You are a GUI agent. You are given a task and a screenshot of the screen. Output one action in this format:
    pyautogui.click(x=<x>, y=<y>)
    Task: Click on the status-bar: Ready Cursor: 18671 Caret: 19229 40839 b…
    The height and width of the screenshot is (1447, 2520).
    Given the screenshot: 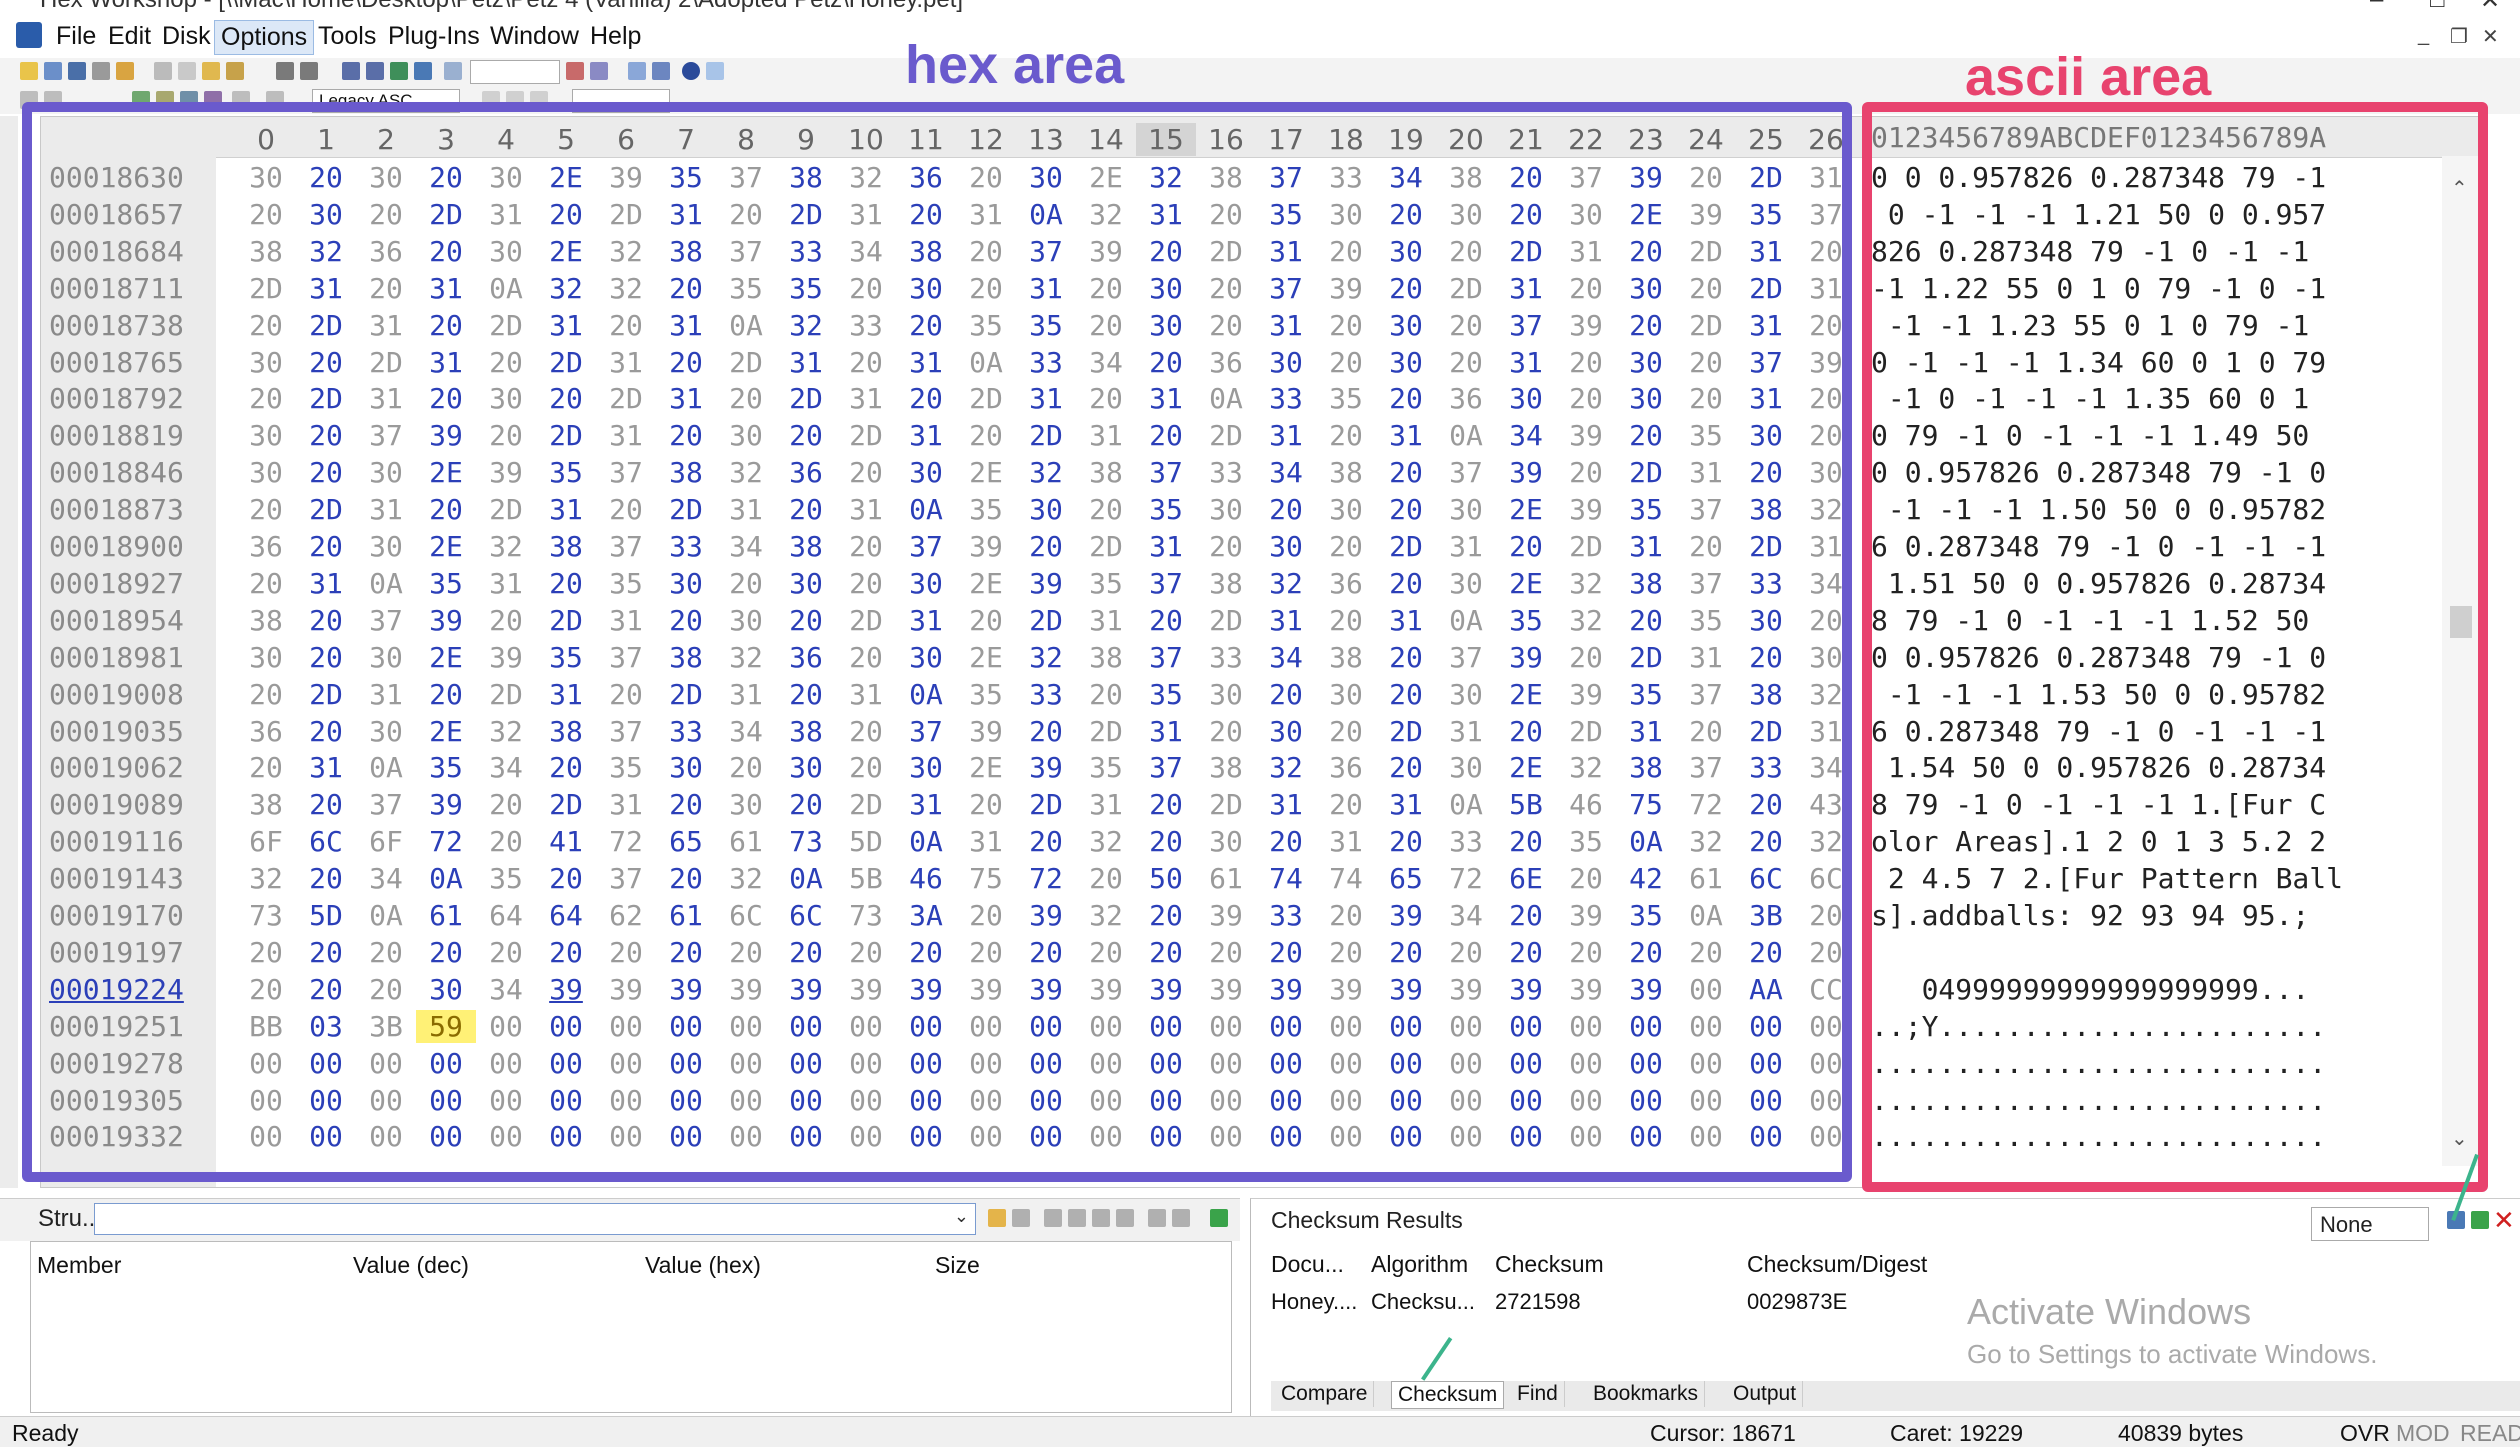 What is the action you would take?
    pyautogui.click(x=1260, y=1431)
    